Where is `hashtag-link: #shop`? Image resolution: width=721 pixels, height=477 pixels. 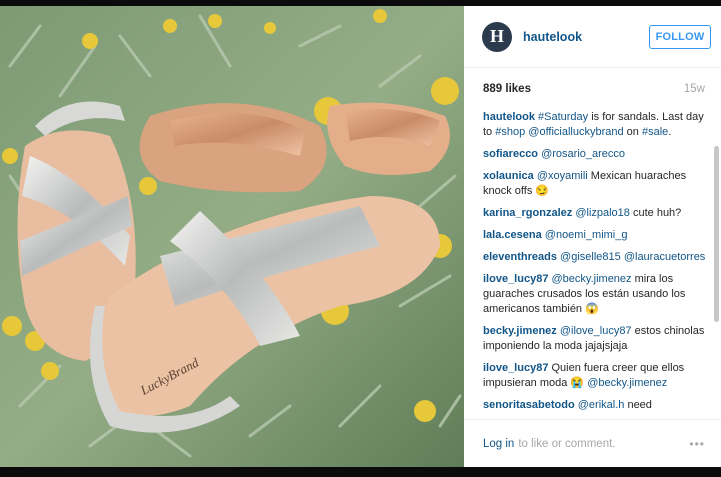 hashtag-link: #shop is located at coordinates (510, 132).